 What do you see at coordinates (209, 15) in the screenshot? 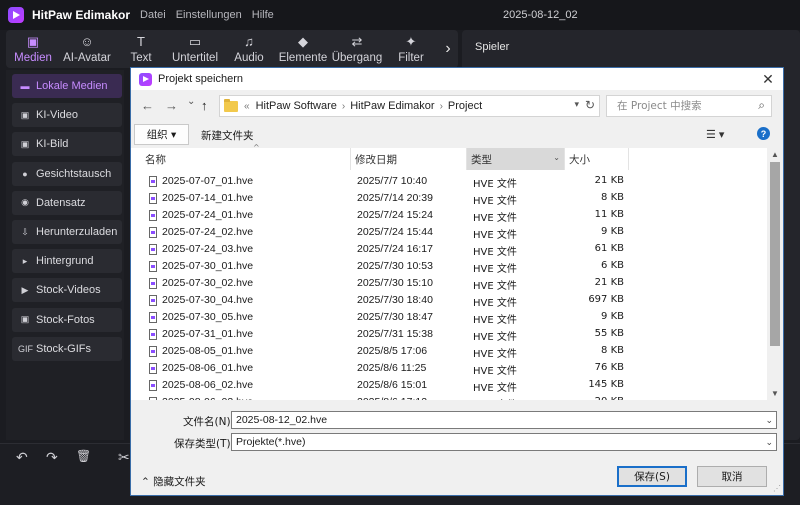
I see `menu-settings: Einstellungen` at bounding box center [209, 15].